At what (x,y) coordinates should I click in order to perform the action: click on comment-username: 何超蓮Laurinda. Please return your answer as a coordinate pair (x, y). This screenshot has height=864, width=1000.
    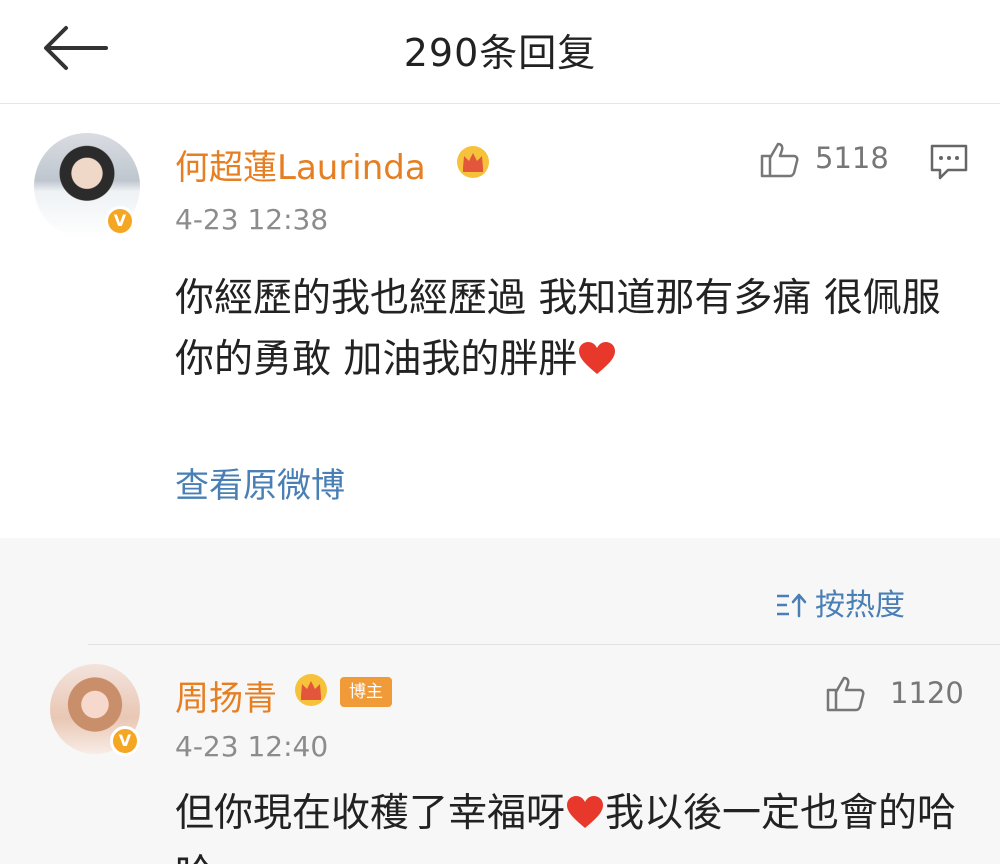
    Looking at the image, I should click on (300, 164).